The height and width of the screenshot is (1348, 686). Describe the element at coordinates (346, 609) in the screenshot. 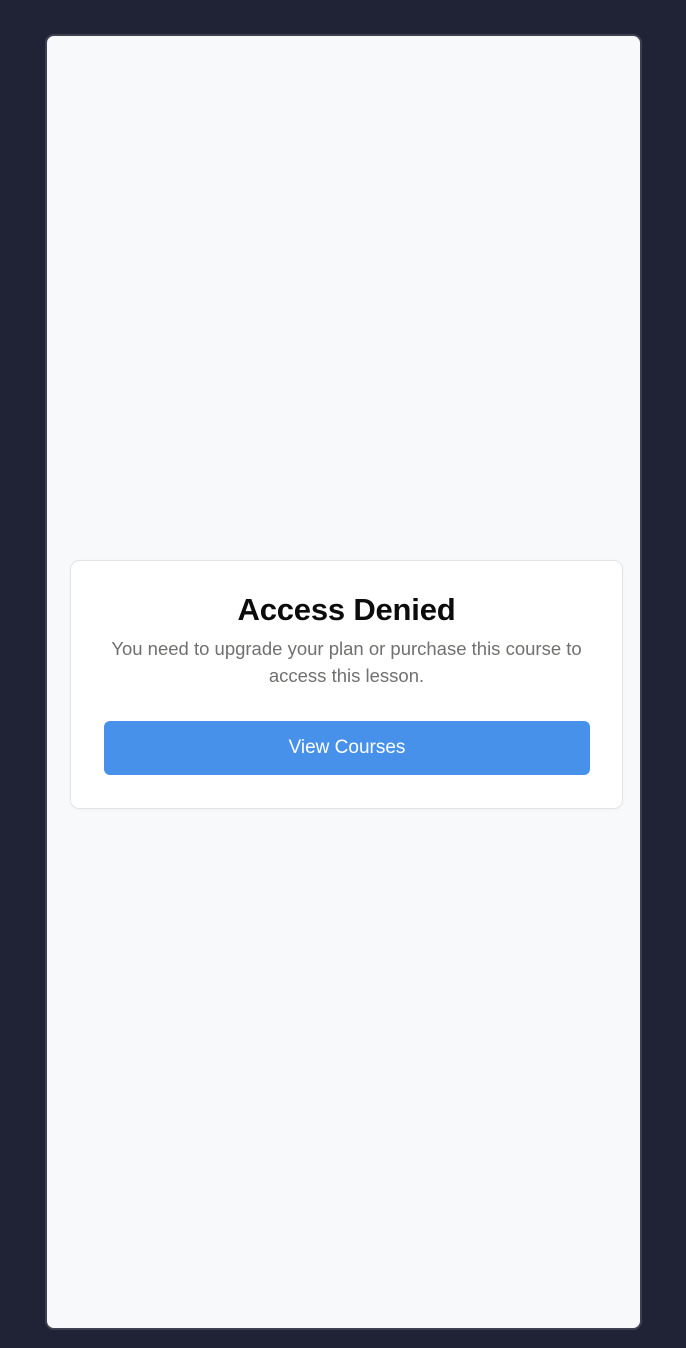

I see `access-denied-title: Access Denied` at that location.